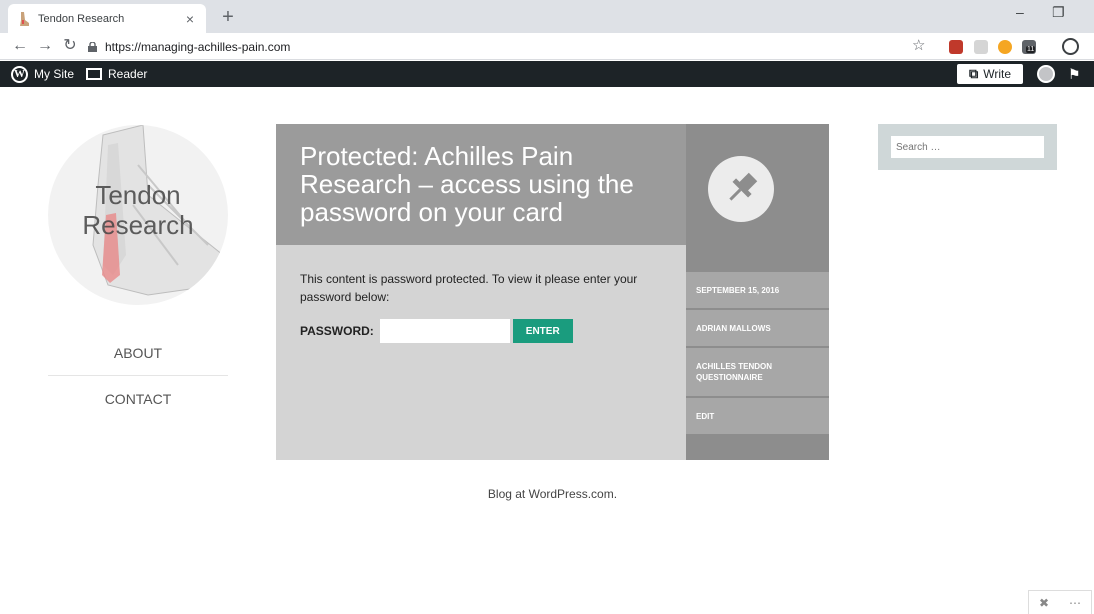  I want to click on password-label: PASSWORD:, so click(337, 331).